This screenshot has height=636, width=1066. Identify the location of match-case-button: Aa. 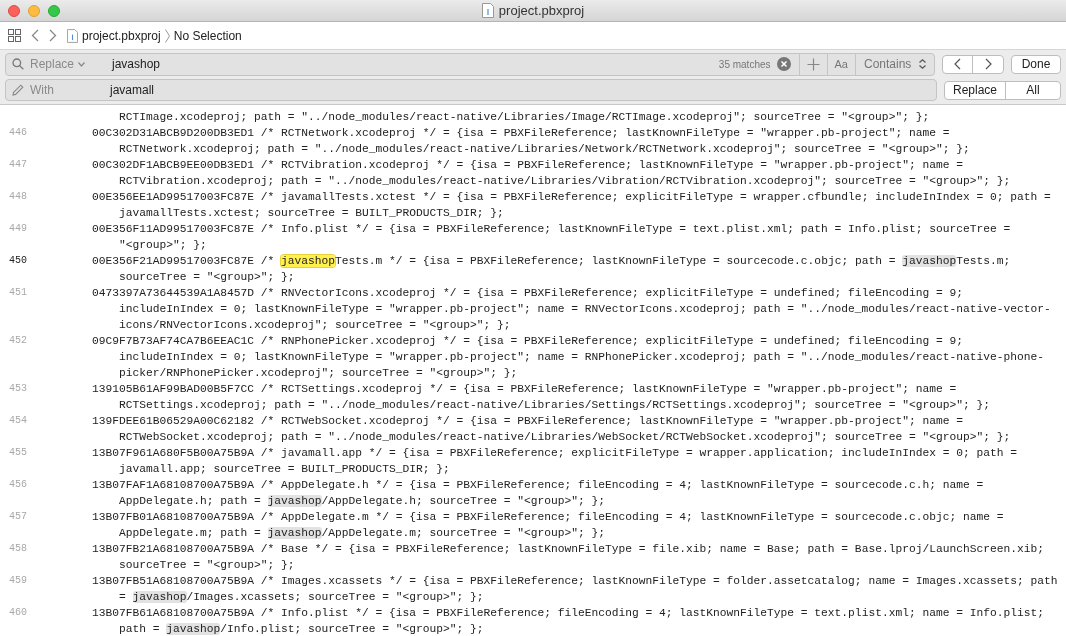
(841, 64).